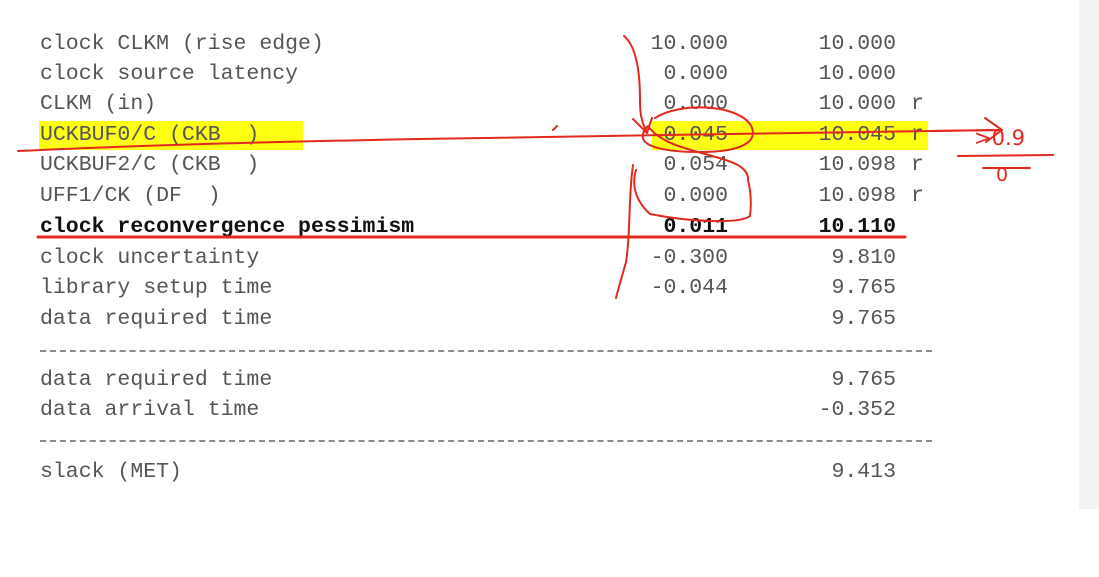 The height and width of the screenshot is (577, 1099). Describe the element at coordinates (692, 196) in the screenshot. I see `annotation-squiggle` at that location.